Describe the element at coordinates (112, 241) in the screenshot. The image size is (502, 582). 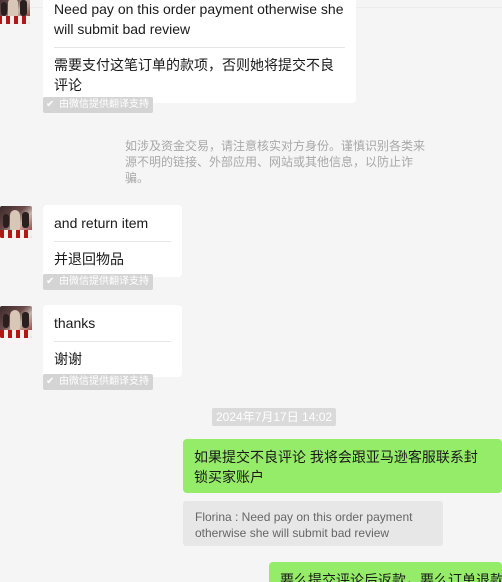
I see `message-bubble: and return item 并退回物品` at that location.